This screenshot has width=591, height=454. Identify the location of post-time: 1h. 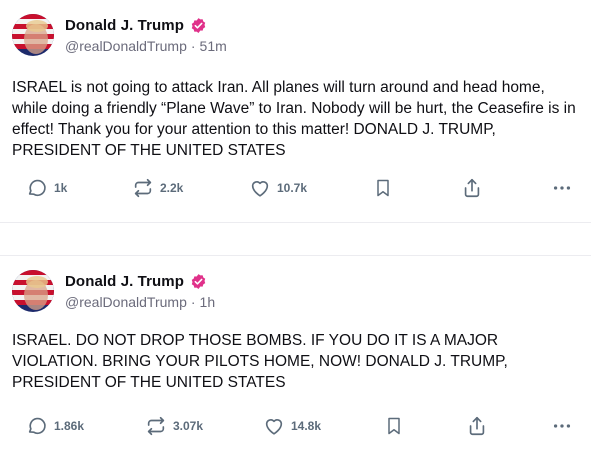
(208, 302).